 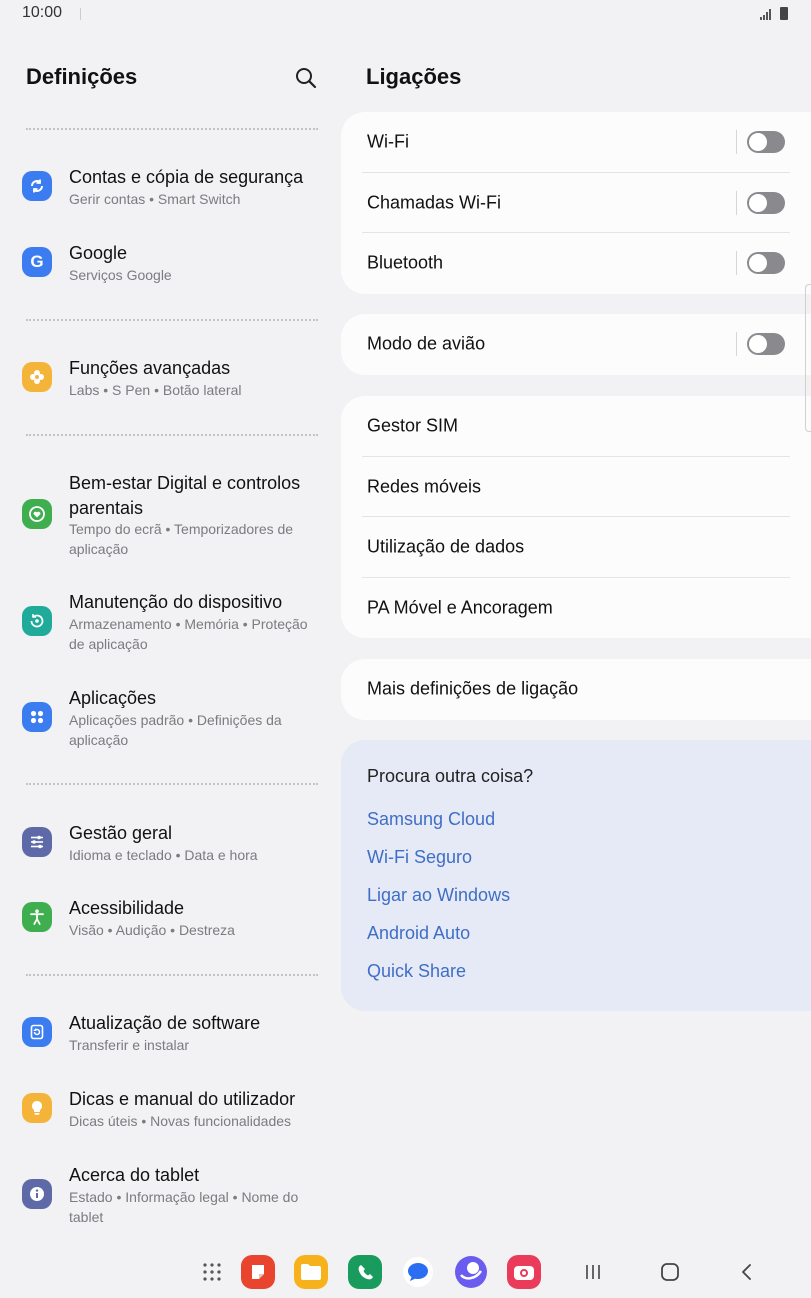 I want to click on settings-item-title: Bem-estar Digital e controlos parentais, so click(x=185, y=495).